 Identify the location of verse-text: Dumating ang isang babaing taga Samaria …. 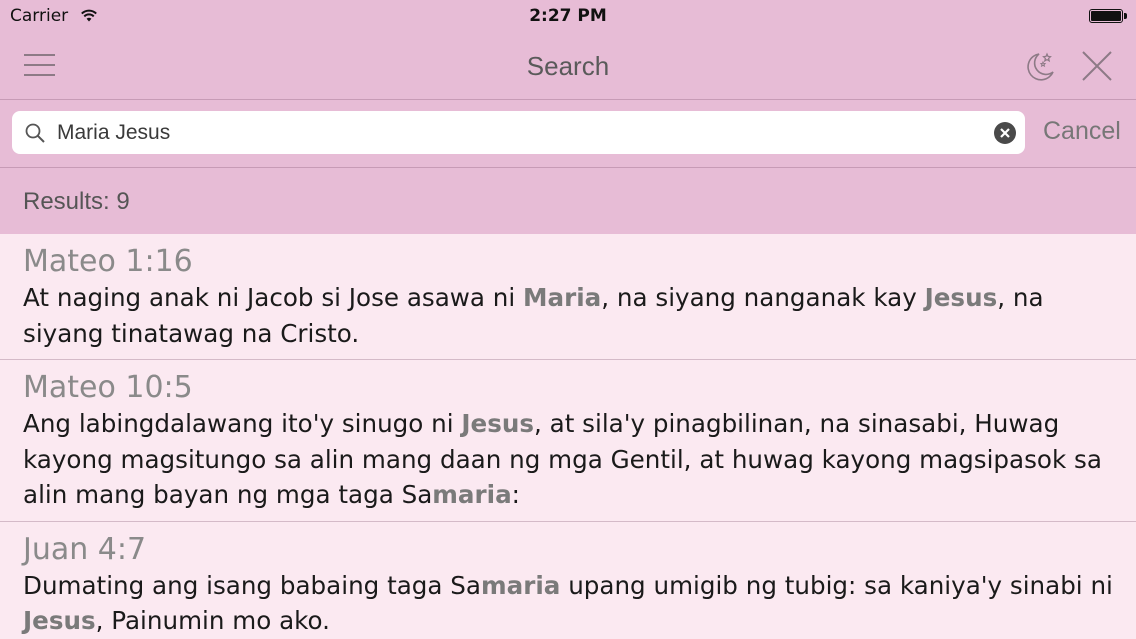
(568, 603).